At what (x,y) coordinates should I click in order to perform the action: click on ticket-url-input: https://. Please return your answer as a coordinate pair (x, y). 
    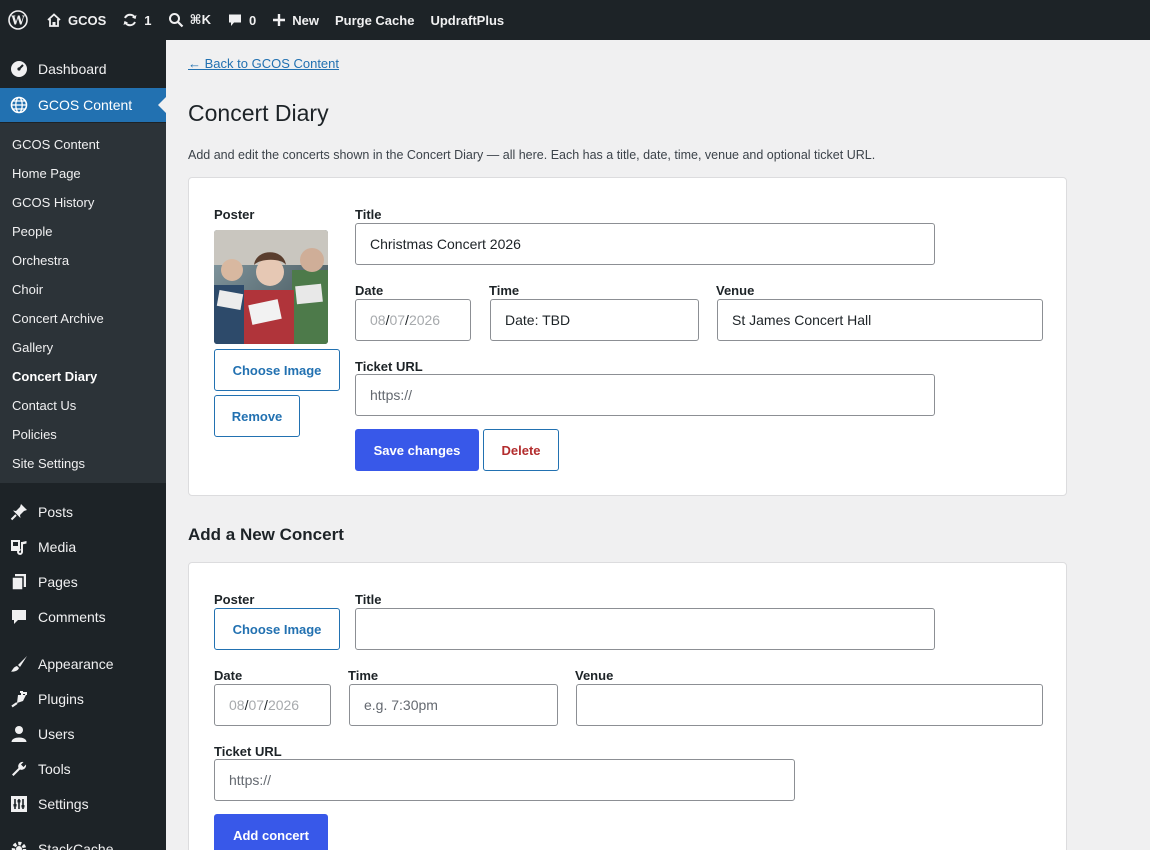
    Looking at the image, I should click on (645, 395).